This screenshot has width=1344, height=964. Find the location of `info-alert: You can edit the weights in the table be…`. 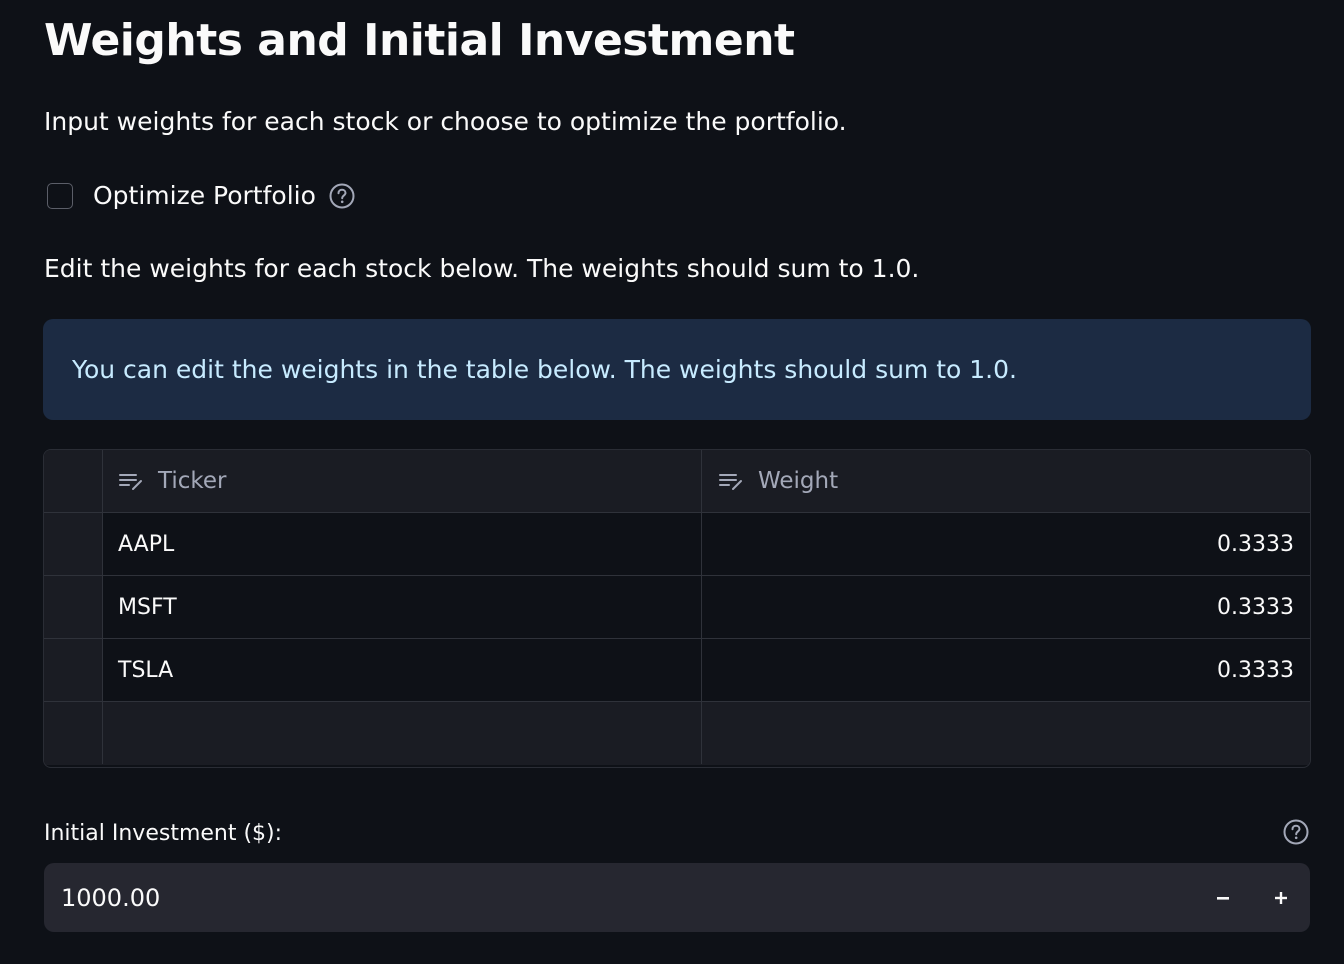

info-alert: You can edit the weights in the table be… is located at coordinates (677, 369).